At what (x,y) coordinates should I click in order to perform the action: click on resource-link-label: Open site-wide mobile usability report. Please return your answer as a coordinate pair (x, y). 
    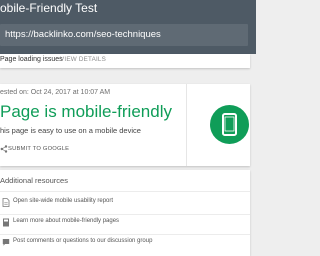
    Looking at the image, I should click on (63, 201).